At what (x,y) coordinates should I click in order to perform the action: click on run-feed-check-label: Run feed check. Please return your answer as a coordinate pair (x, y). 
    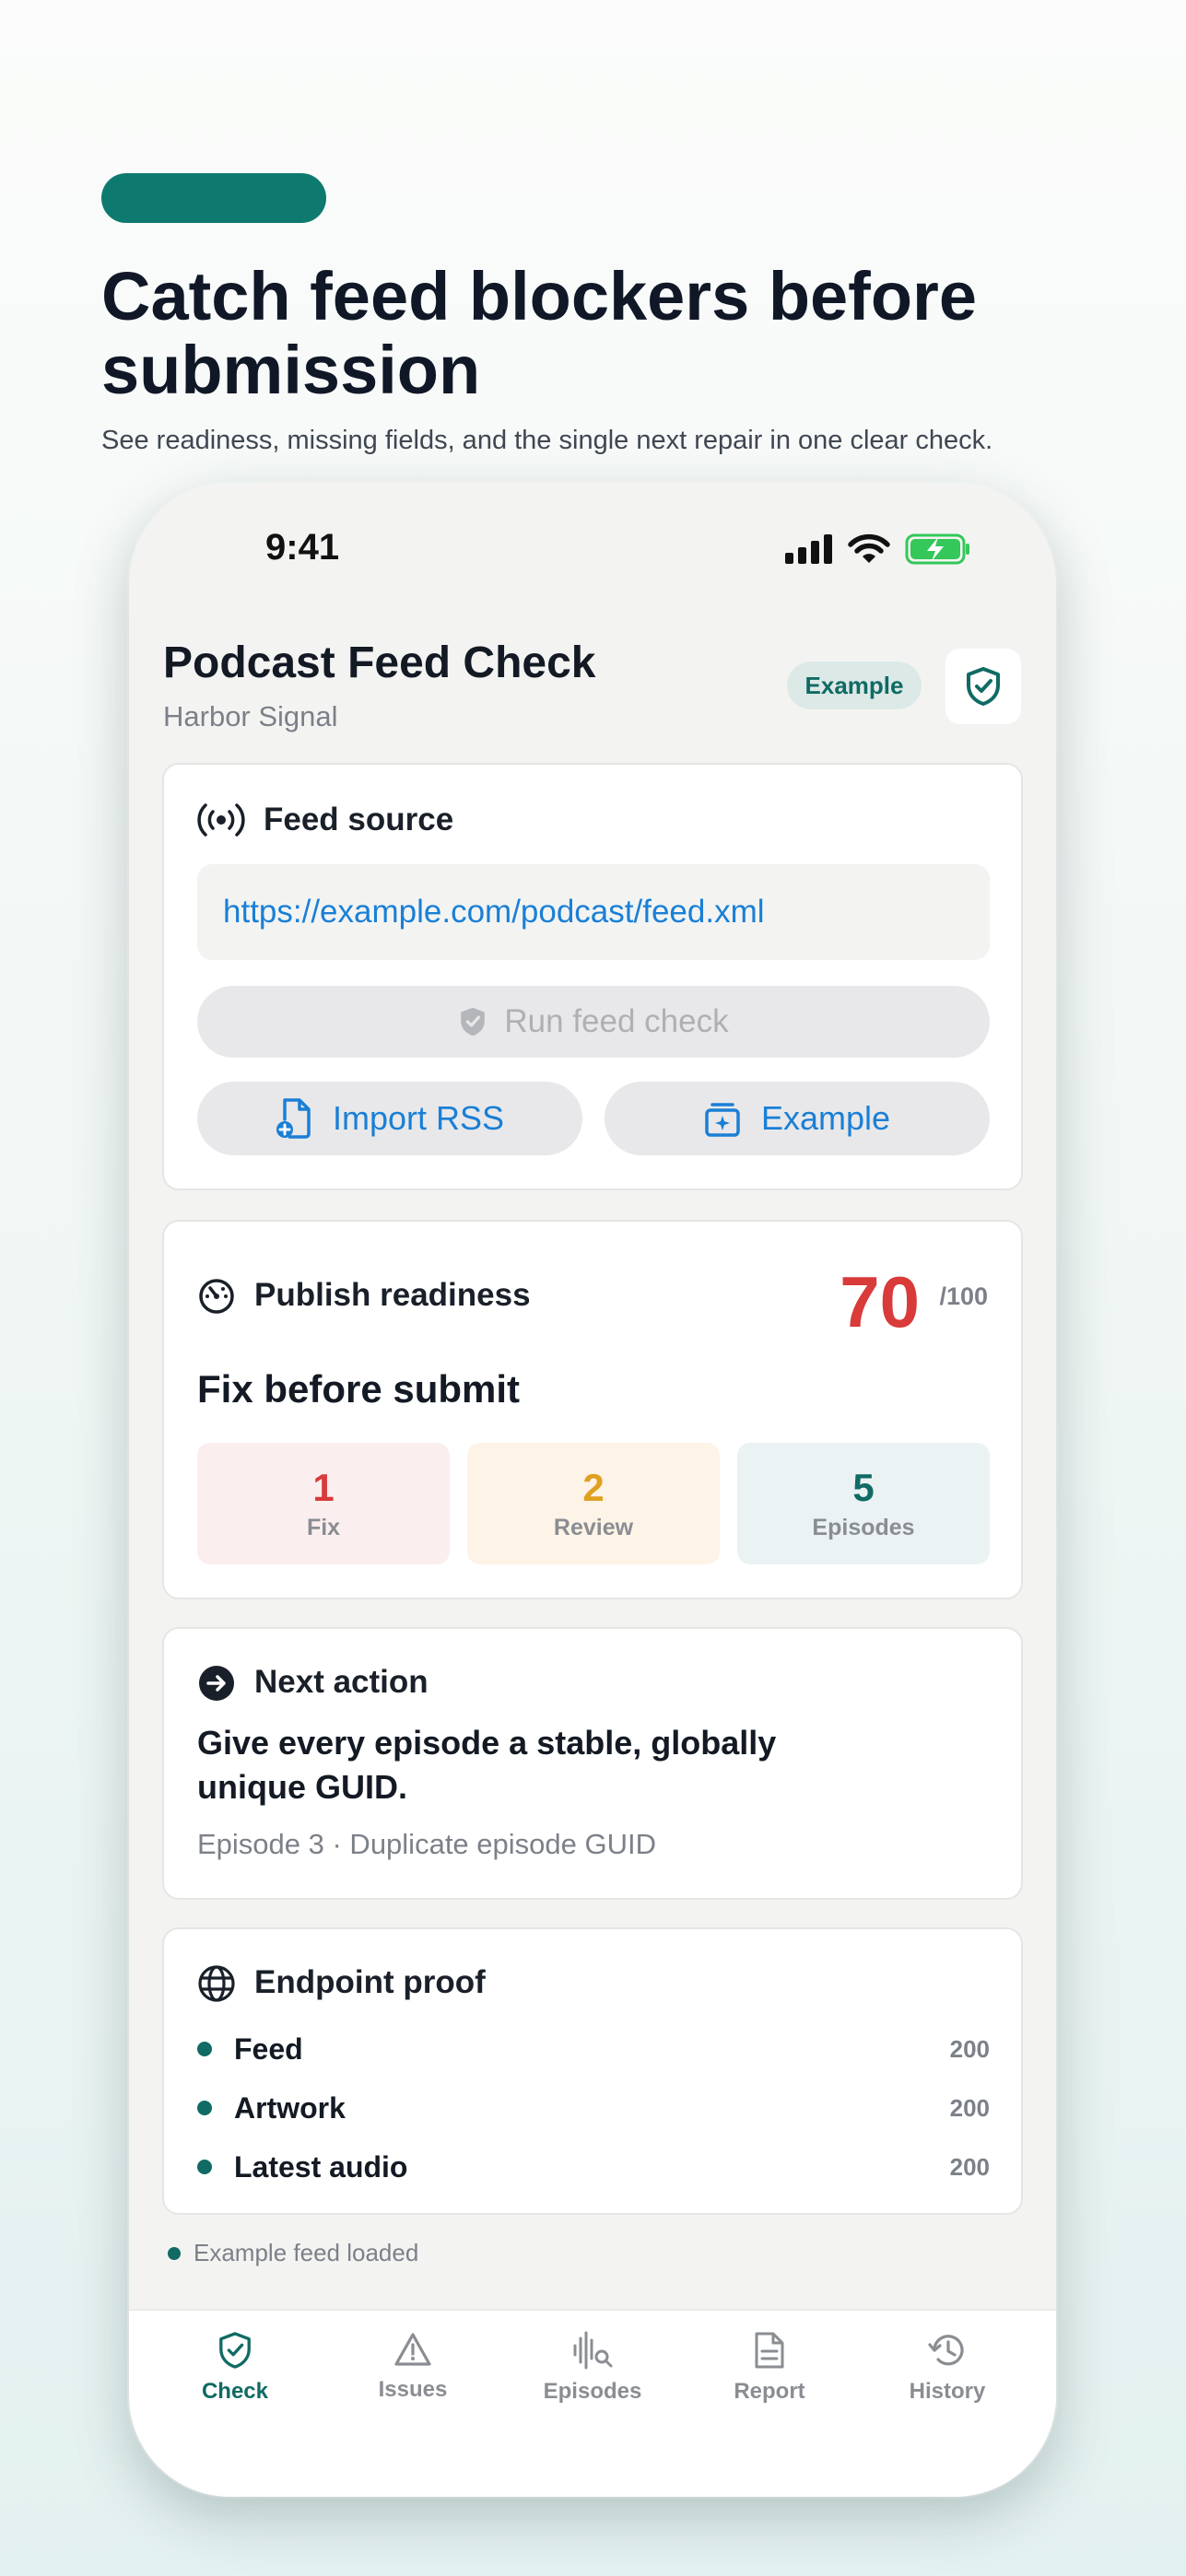
    Looking at the image, I should click on (616, 1021).